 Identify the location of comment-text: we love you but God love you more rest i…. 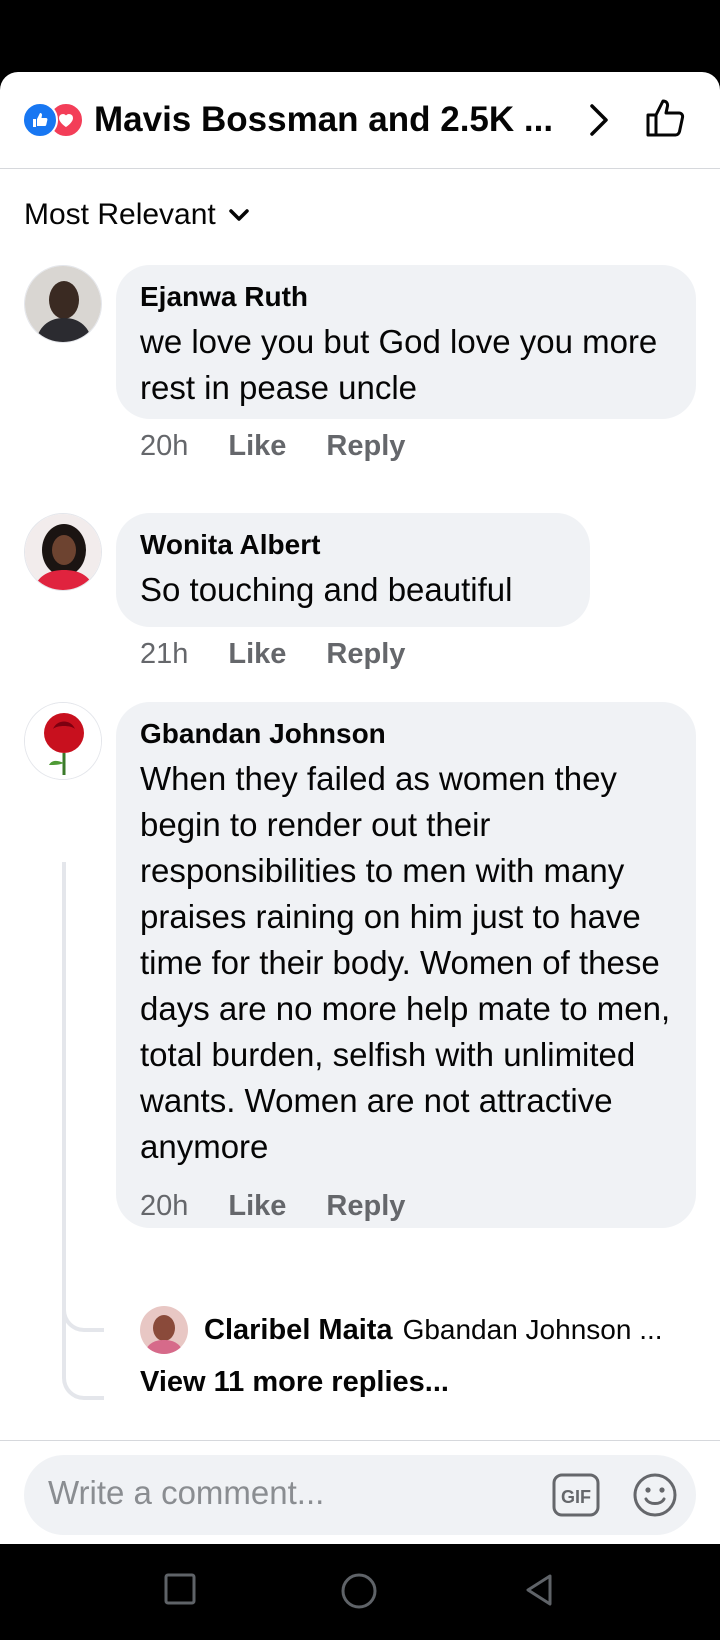
(399, 364).